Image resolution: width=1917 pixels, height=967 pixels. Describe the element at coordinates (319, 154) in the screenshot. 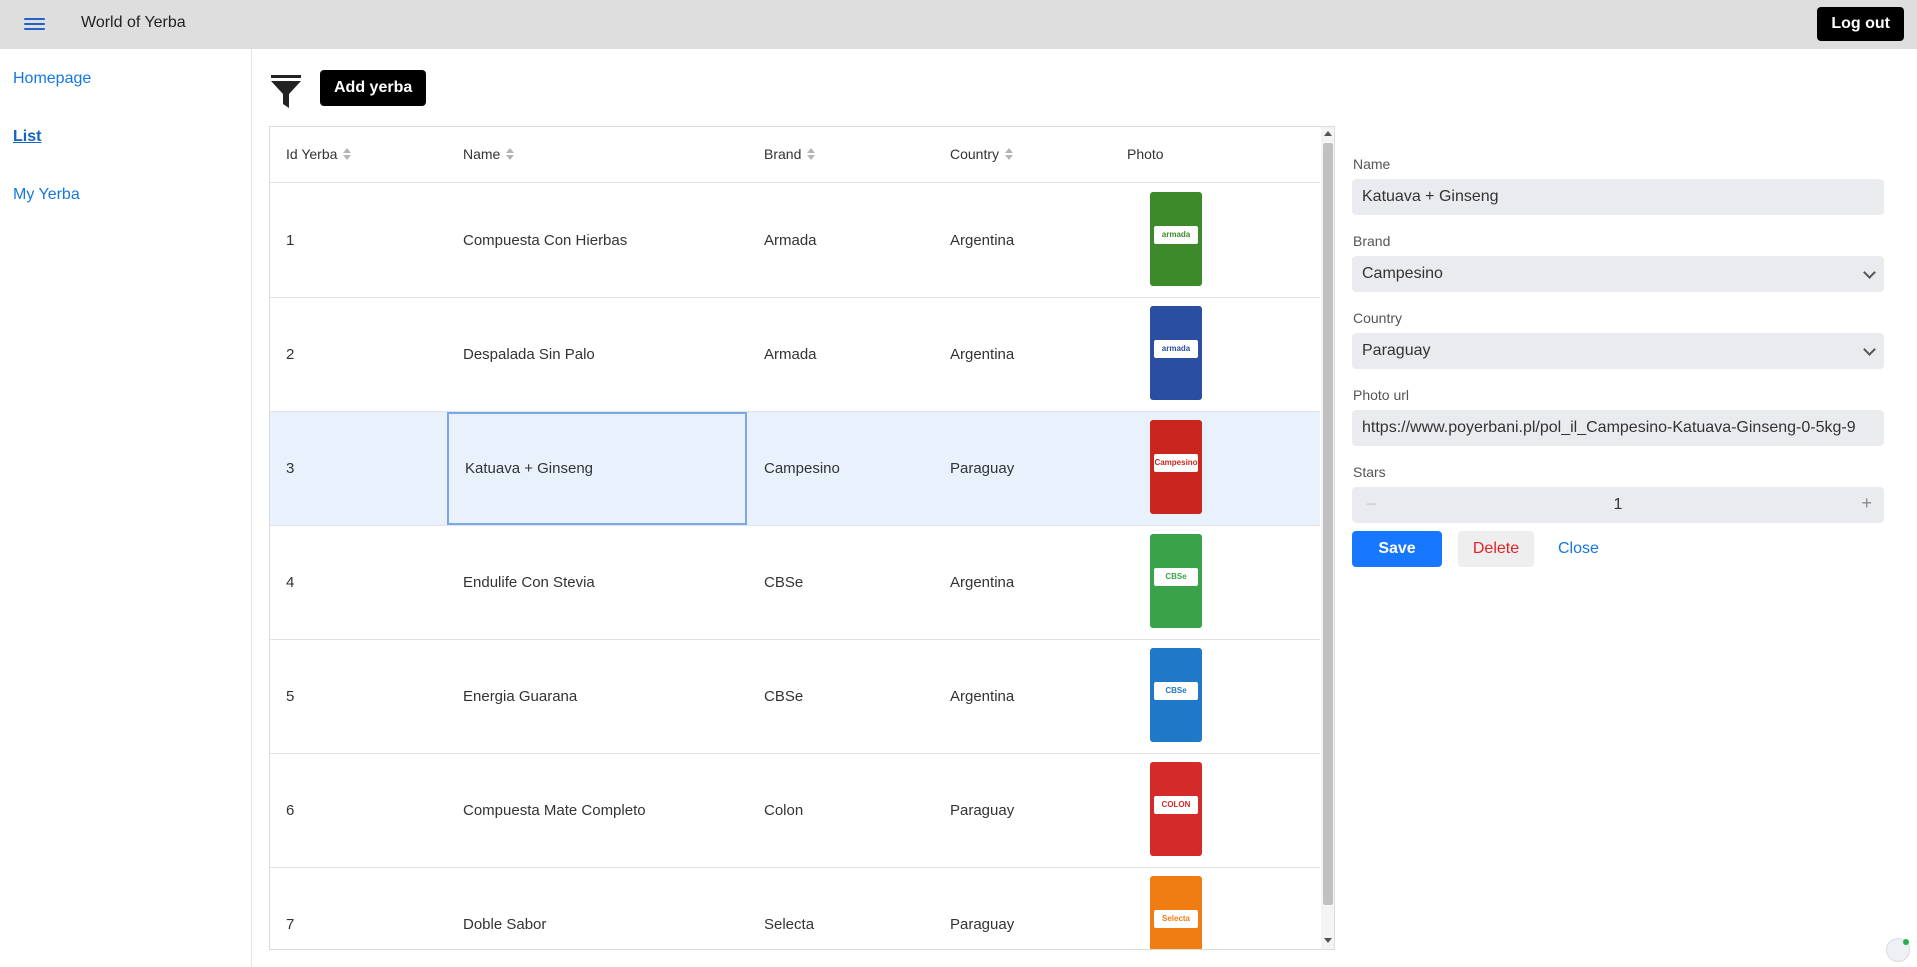

I see `column-header-id: Id Yerba` at that location.